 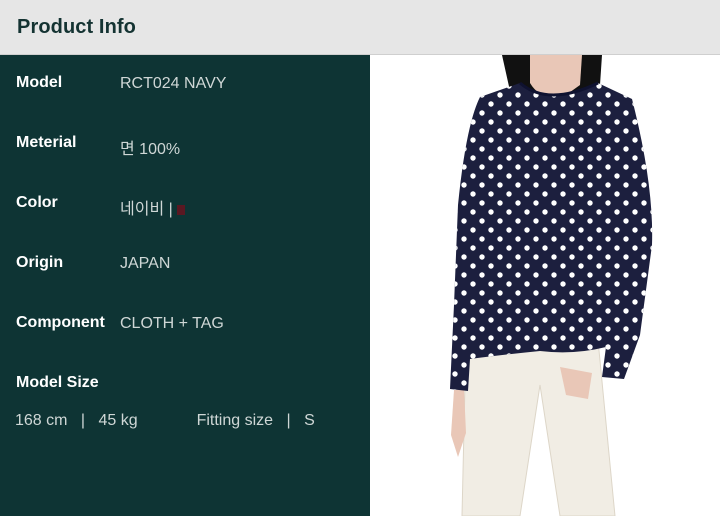 What do you see at coordinates (41, 420) in the screenshot?
I see `model-height: 168 cm` at bounding box center [41, 420].